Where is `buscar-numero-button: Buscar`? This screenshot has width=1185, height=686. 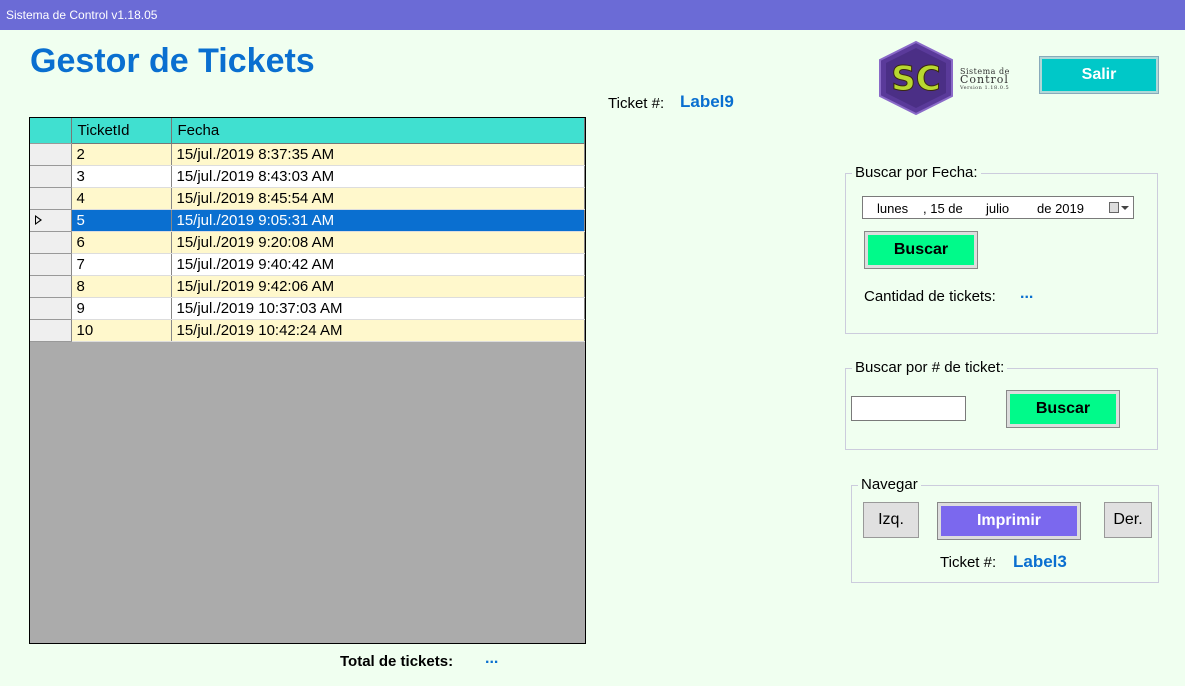 buscar-numero-button: Buscar is located at coordinates (1063, 409).